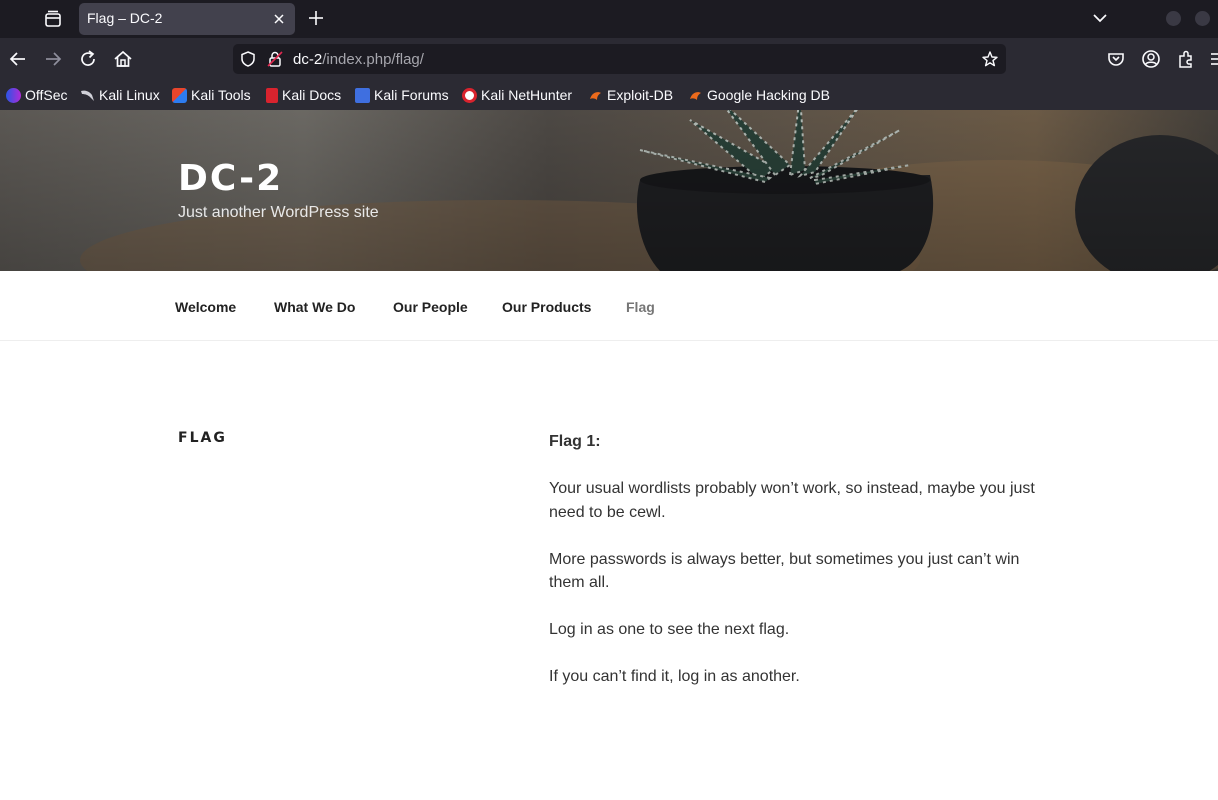 The image size is (1218, 800). What do you see at coordinates (1100, 18) in the screenshot?
I see `chevron-down-icon` at bounding box center [1100, 18].